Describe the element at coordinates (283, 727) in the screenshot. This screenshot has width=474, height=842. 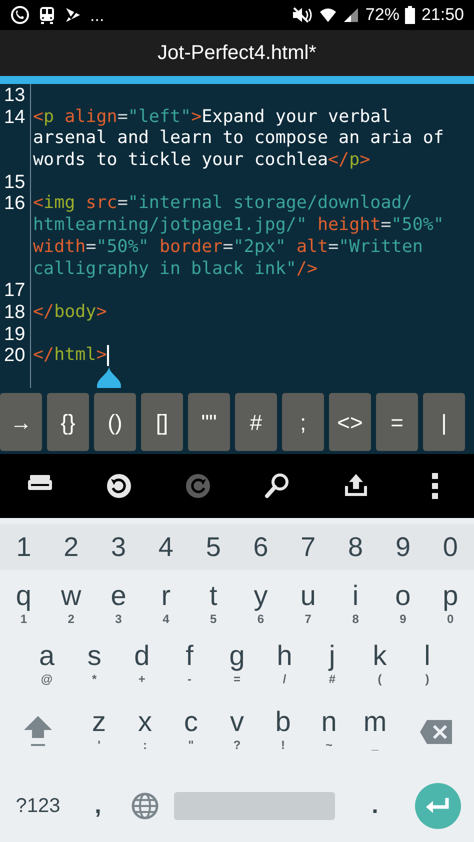
I see `letter-key: b !` at that location.